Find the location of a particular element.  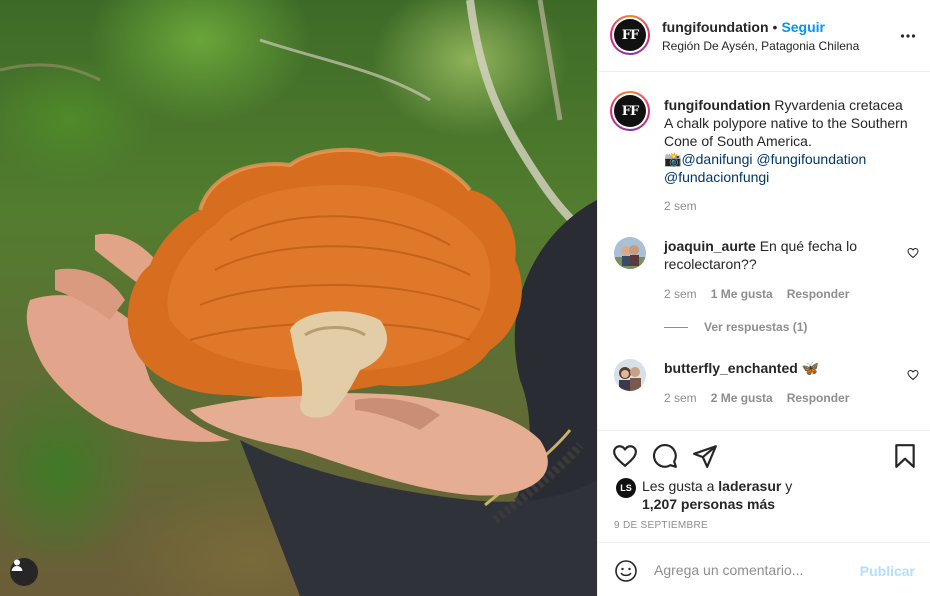

post-date: 9 DE SEPTIEMBRE is located at coordinates (661, 525).